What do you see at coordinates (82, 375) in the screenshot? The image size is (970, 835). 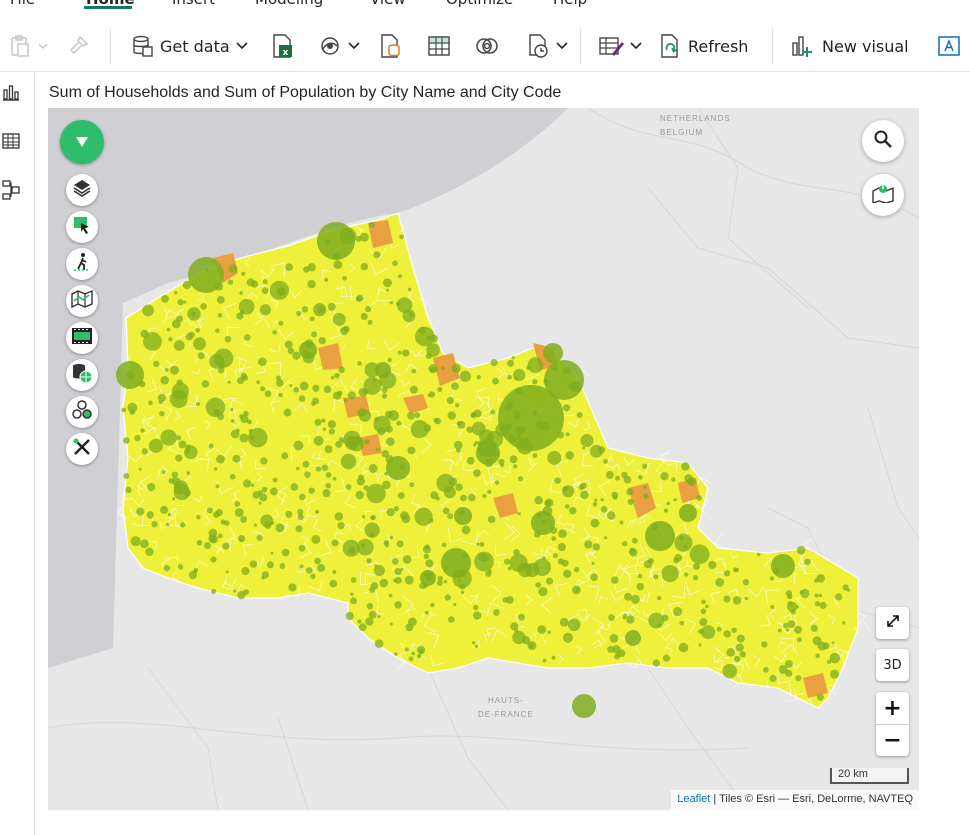 I see `data-sources-button` at bounding box center [82, 375].